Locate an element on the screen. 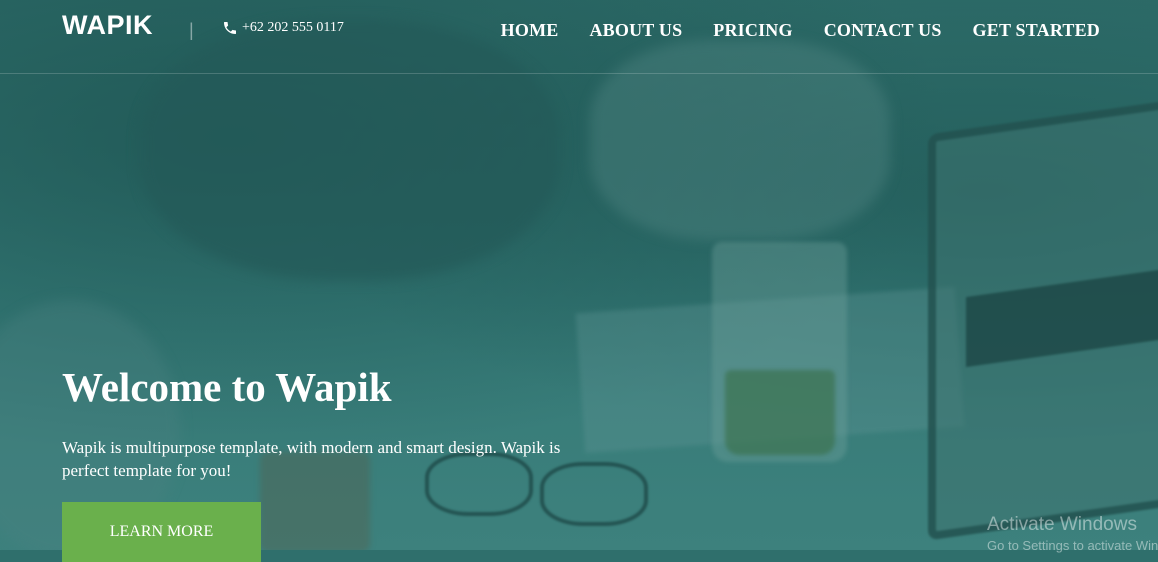 Image resolution: width=1158 pixels, height=562 pixels. phone-contact: +62 202 555 0117 is located at coordinates (283, 28).